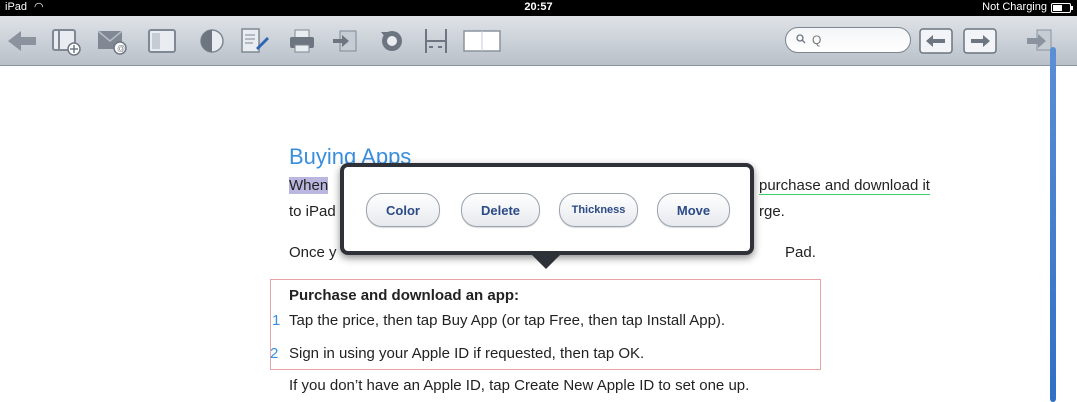 The height and width of the screenshot is (402, 1077). I want to click on paragraph-2-end: rge., so click(772, 211).